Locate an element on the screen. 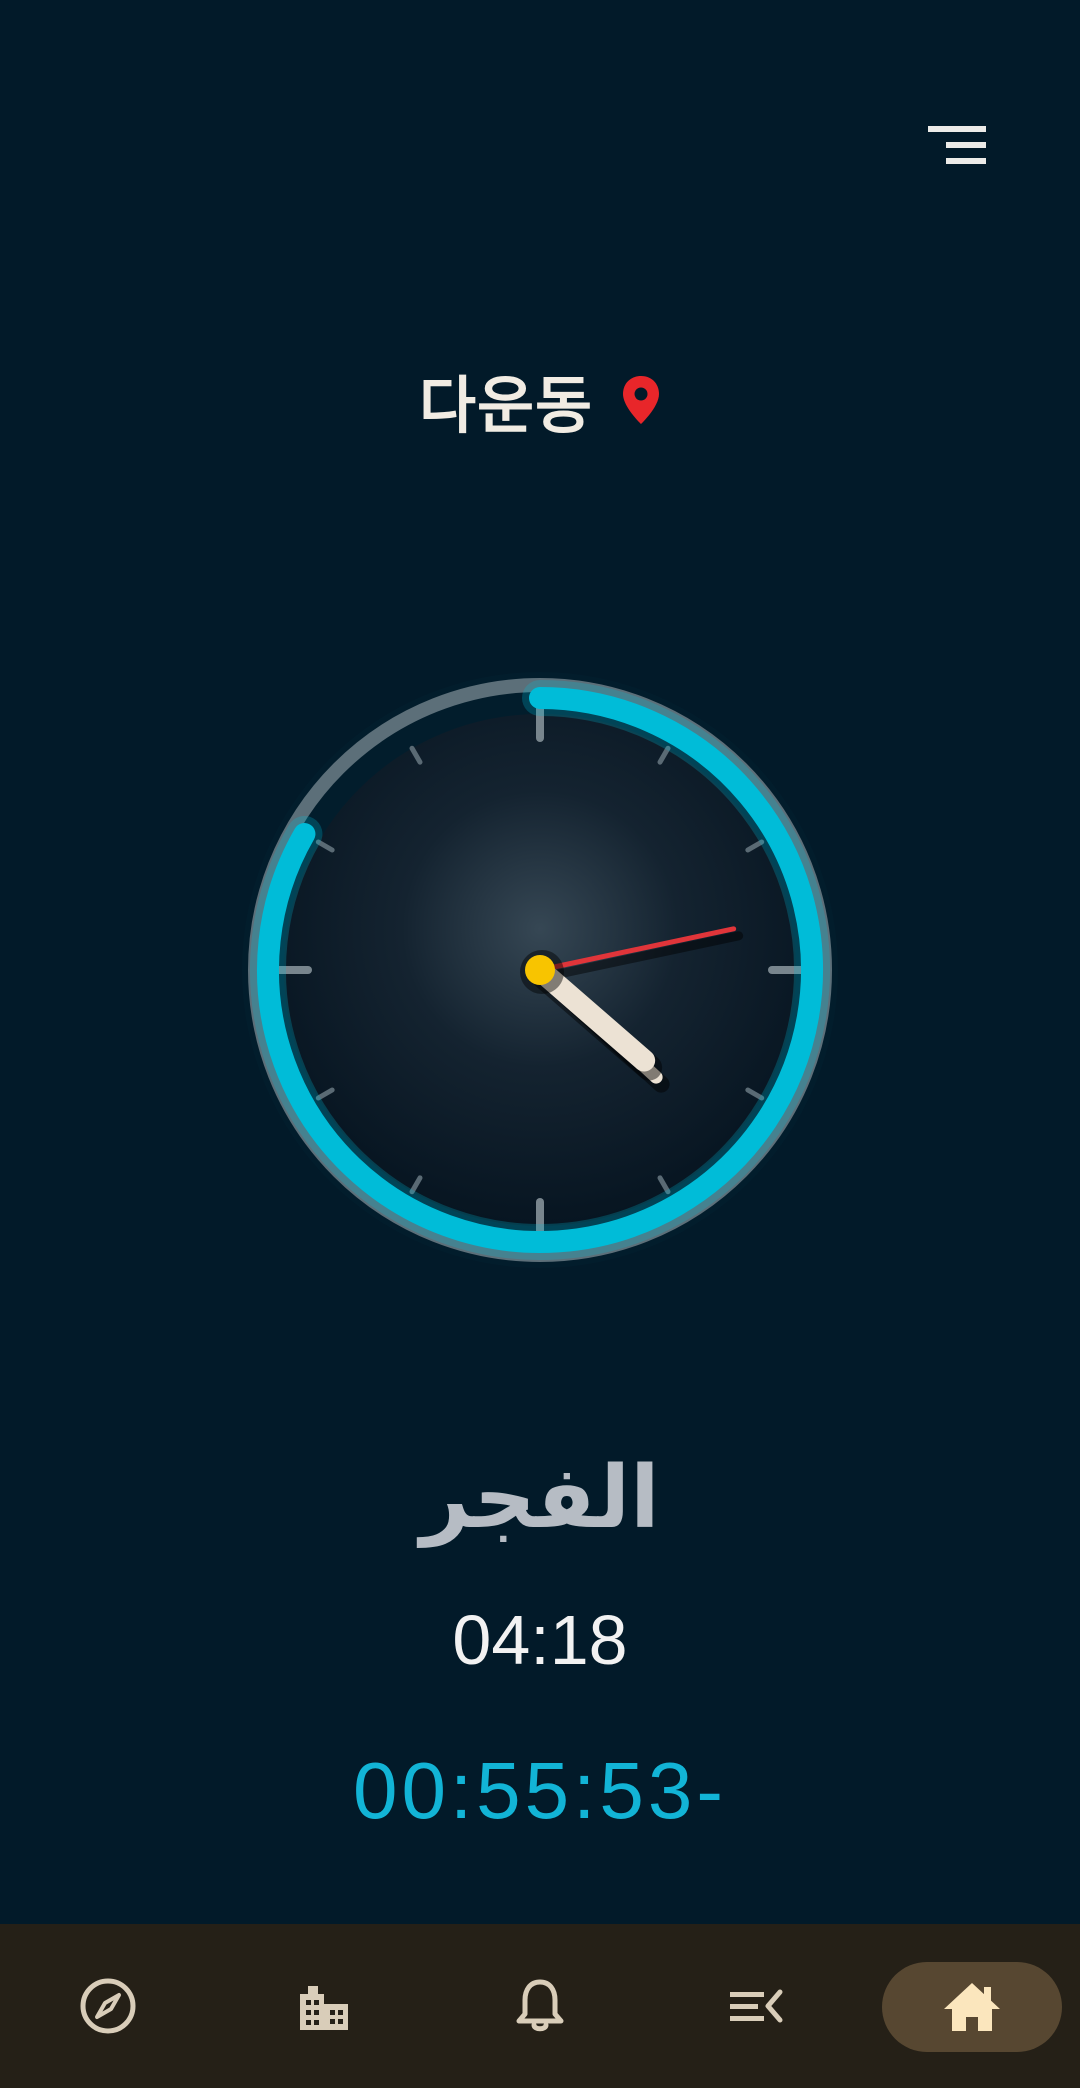  compass-icon is located at coordinates (108, 2006).